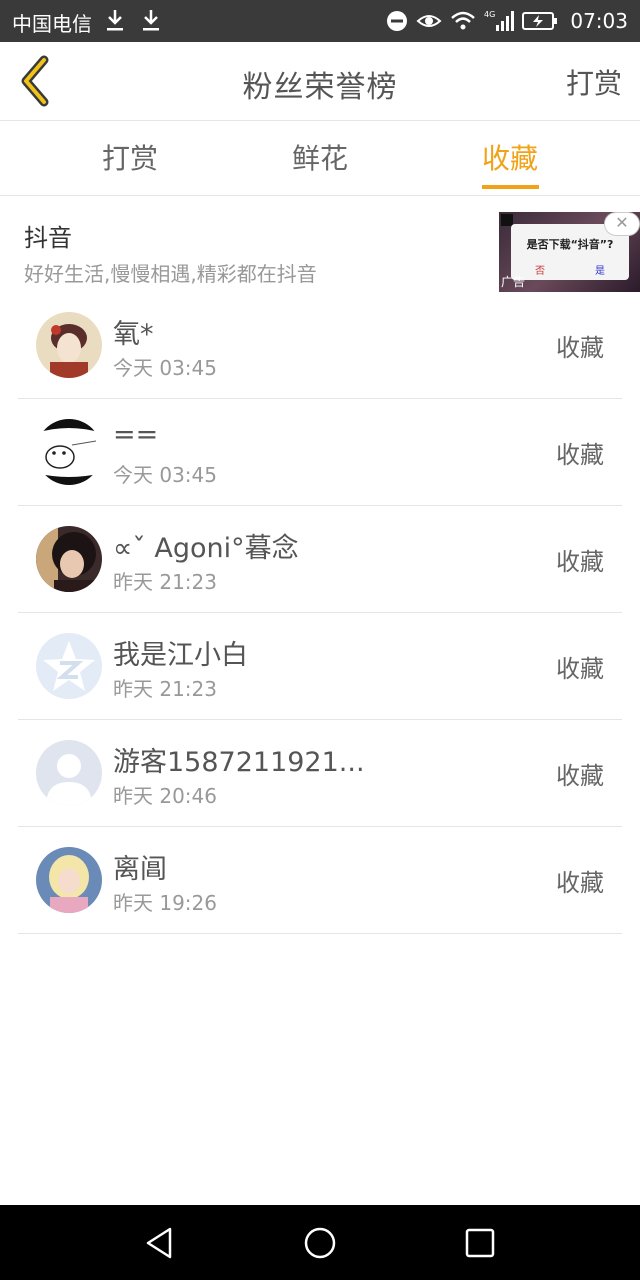 The width and height of the screenshot is (640, 1280). What do you see at coordinates (320, 21) in the screenshot?
I see `status-bar: 中国电信 4G 07:03` at bounding box center [320, 21].